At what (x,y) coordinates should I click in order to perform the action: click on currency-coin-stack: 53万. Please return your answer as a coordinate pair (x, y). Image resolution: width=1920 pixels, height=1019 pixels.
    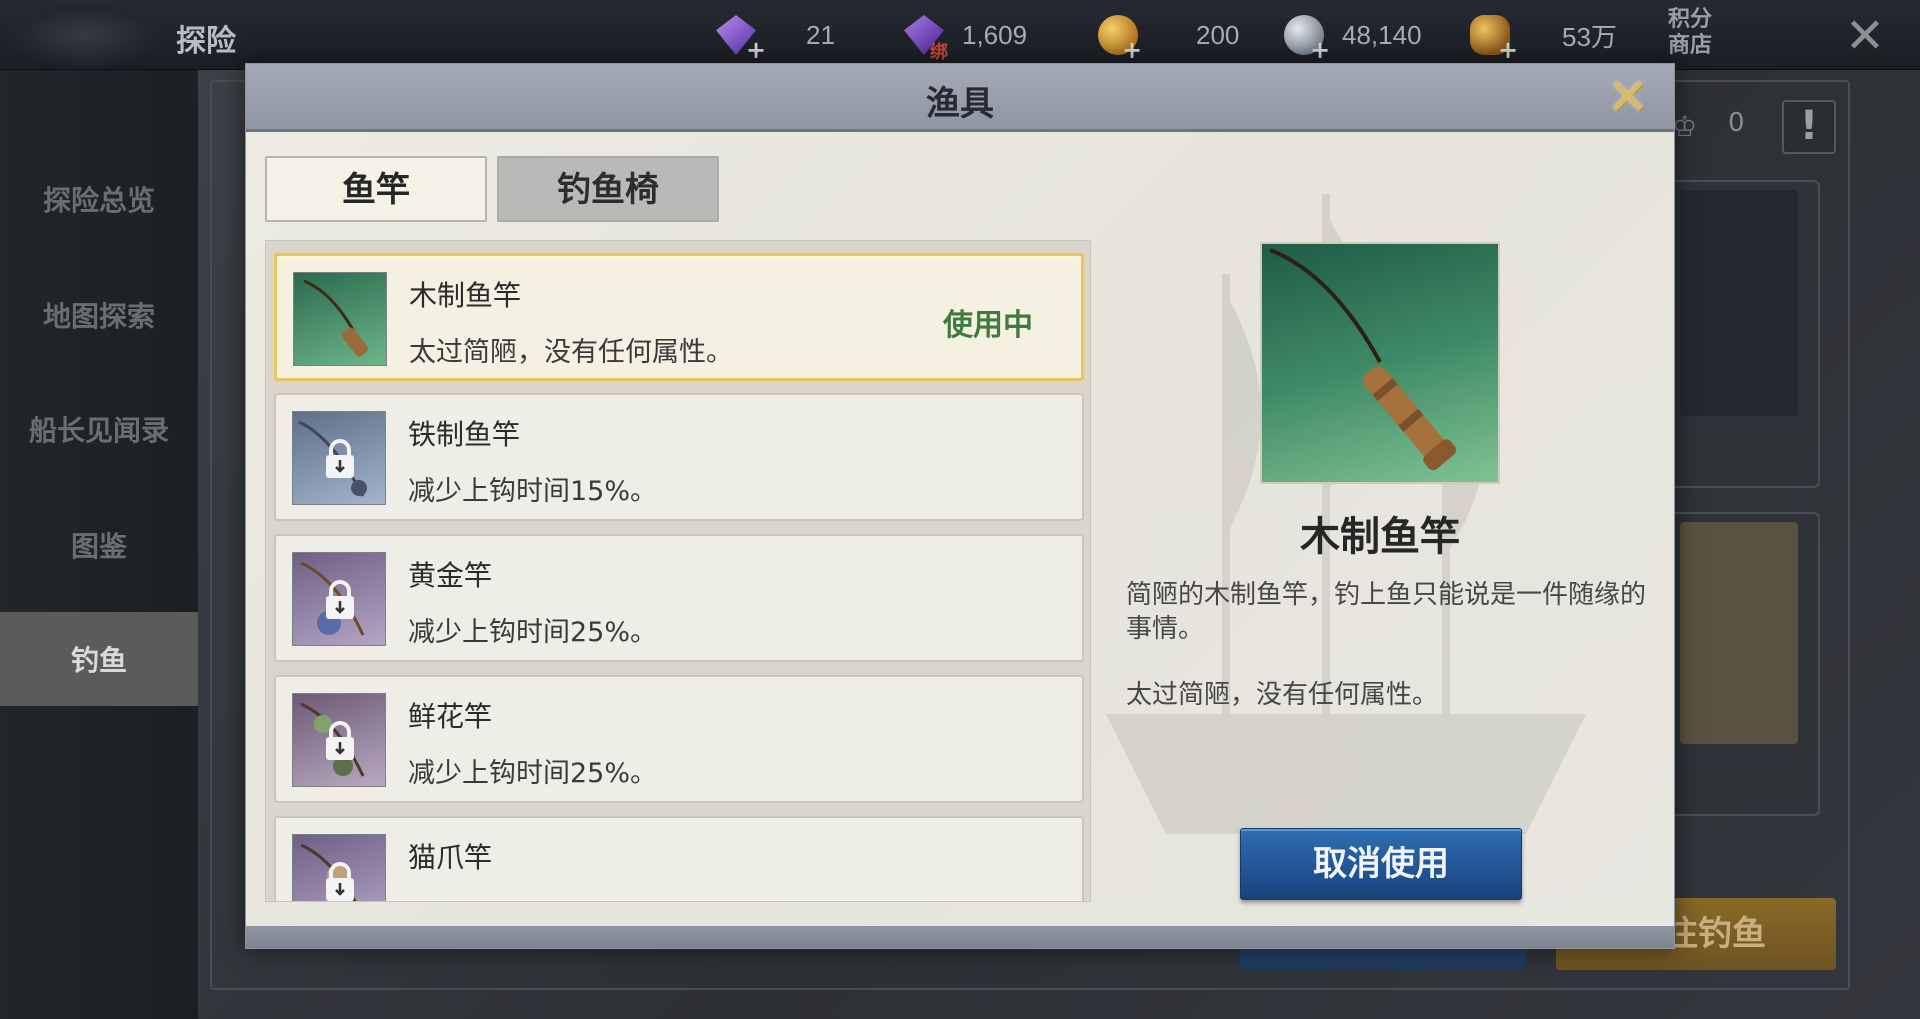
    Looking at the image, I should click on (1543, 35).